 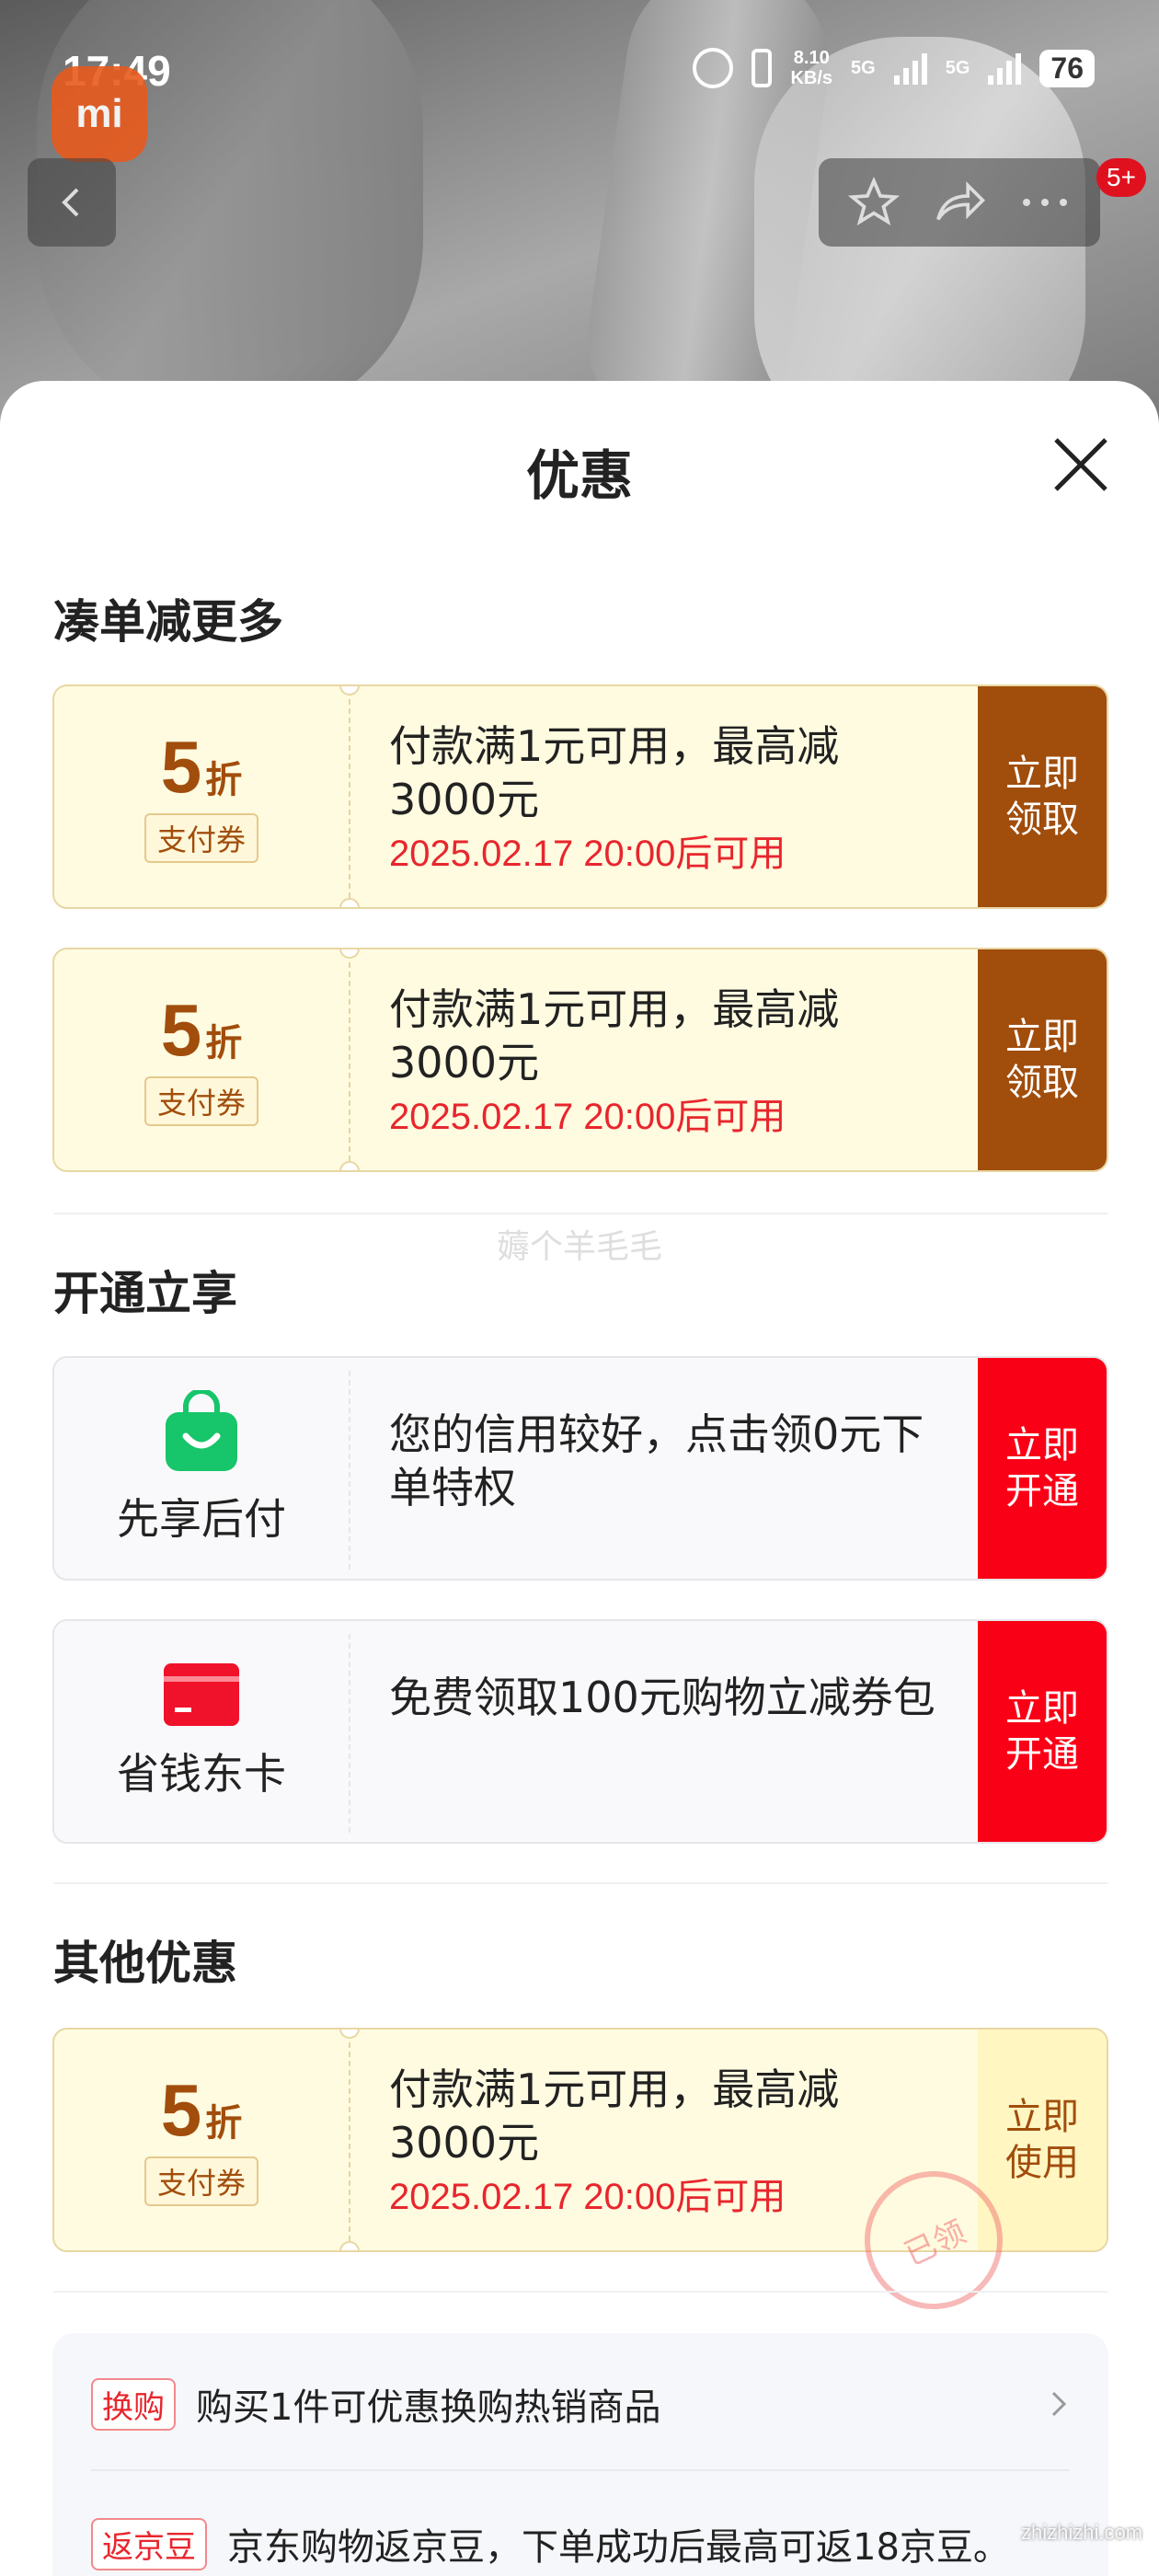 I want to click on network-speed: 8.10 KB/s, so click(x=811, y=68).